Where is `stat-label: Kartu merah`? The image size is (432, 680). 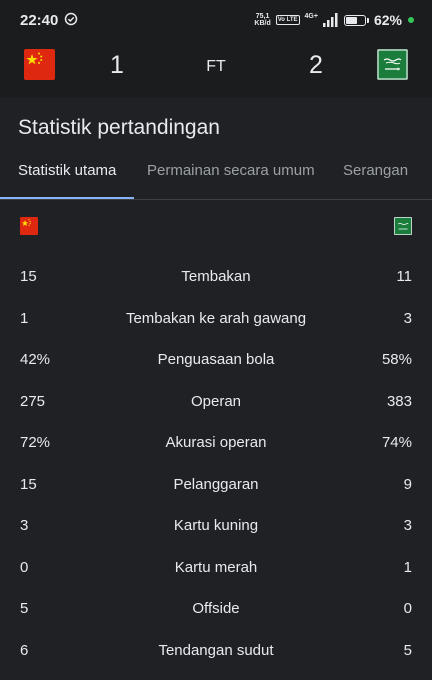
stat-label: Kartu merah is located at coordinates (216, 567).